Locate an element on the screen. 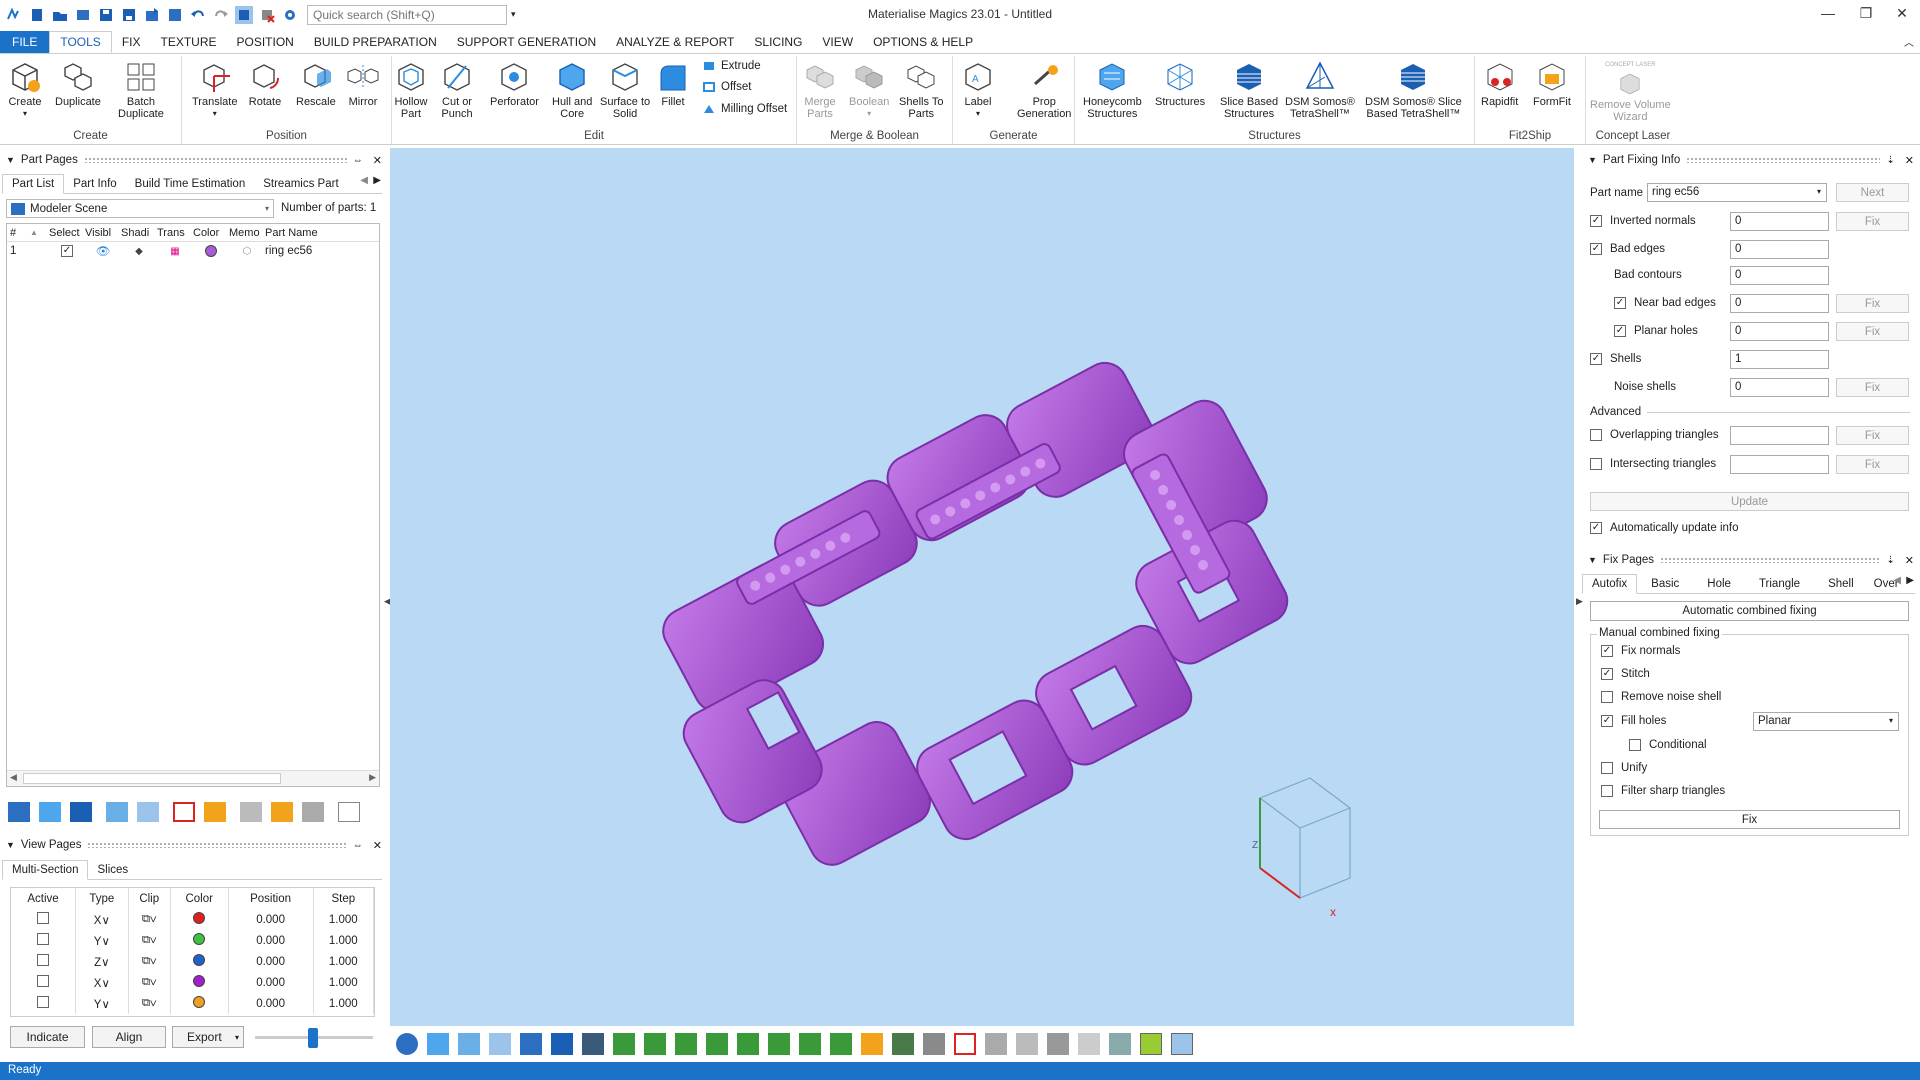 The height and width of the screenshot is (1080, 1920). col-visible: Visibl is located at coordinates (103, 233).